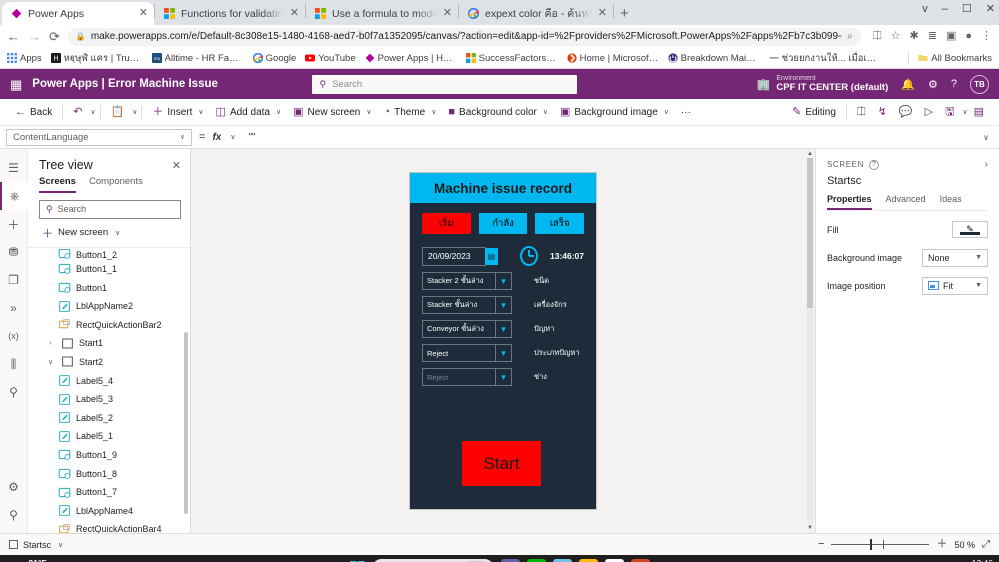 The width and height of the screenshot is (999, 562). What do you see at coordinates (686, 112) in the screenshot?
I see `overflow-button: ···` at bounding box center [686, 112].